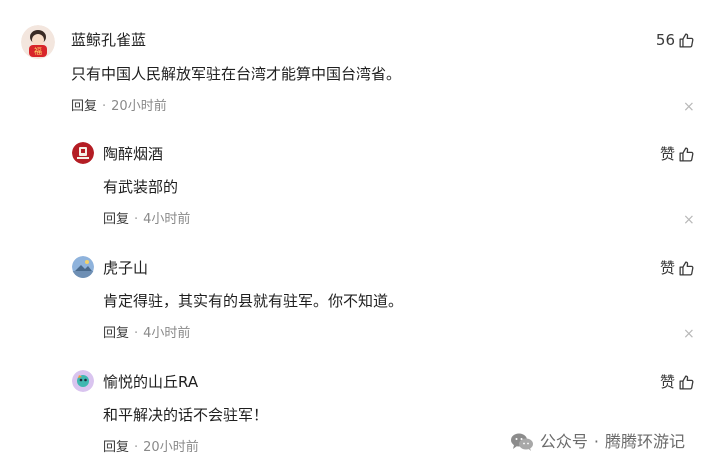 The height and width of the screenshot is (471, 701). Describe the element at coordinates (186, 415) in the screenshot. I see `comment-content: 和平解决的话不会驻军！` at that location.